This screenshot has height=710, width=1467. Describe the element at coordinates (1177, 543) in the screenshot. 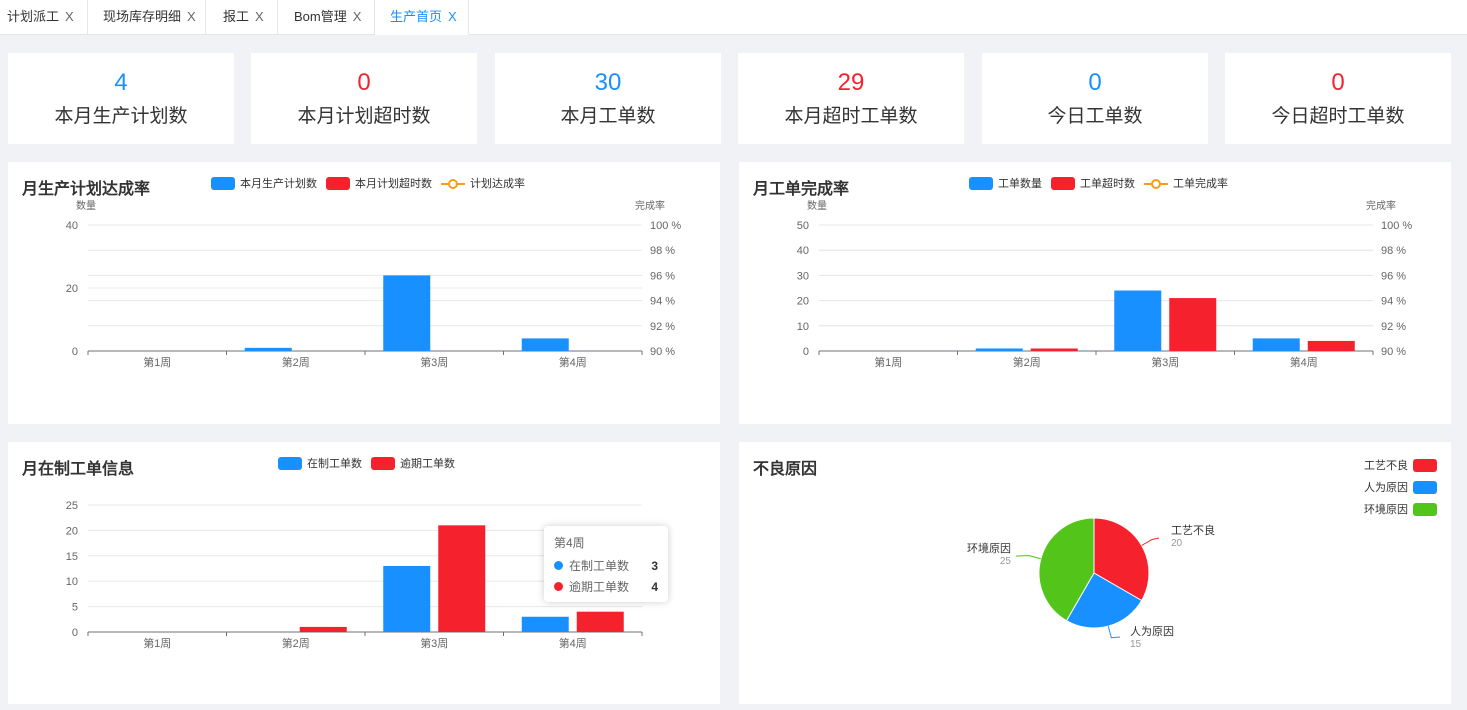

I see `pie-label-value: 20` at that location.